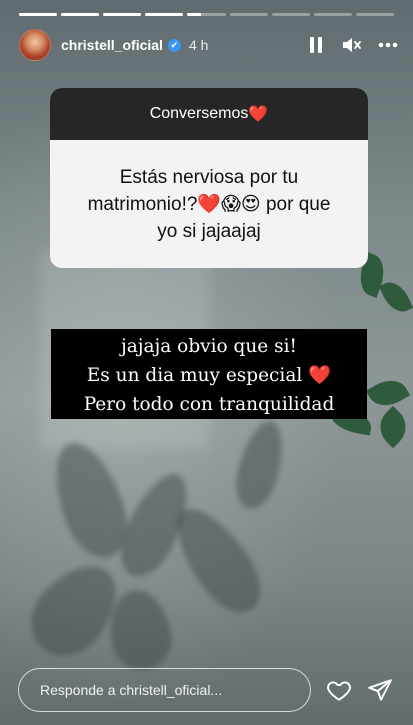 This screenshot has height=725, width=413. I want to click on send-icon, so click(380, 690).